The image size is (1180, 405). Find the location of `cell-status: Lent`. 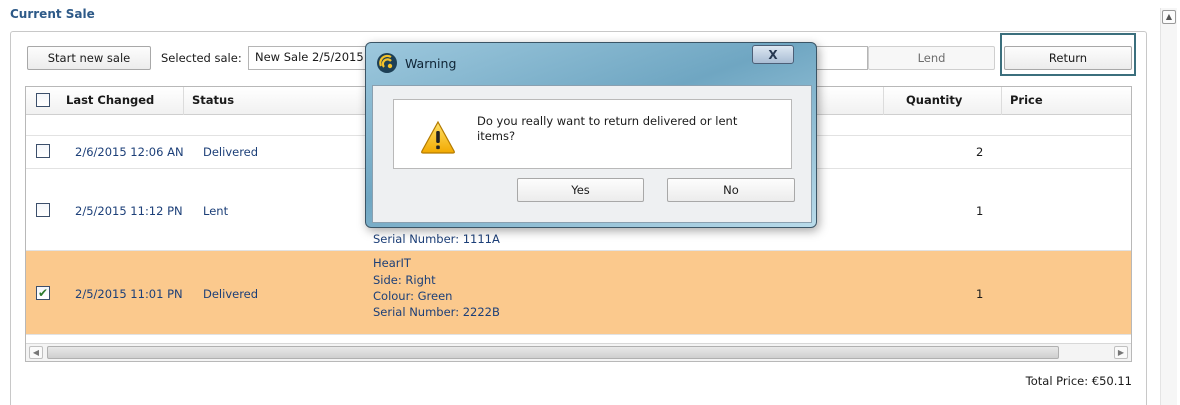

cell-status: Lent is located at coordinates (216, 211).